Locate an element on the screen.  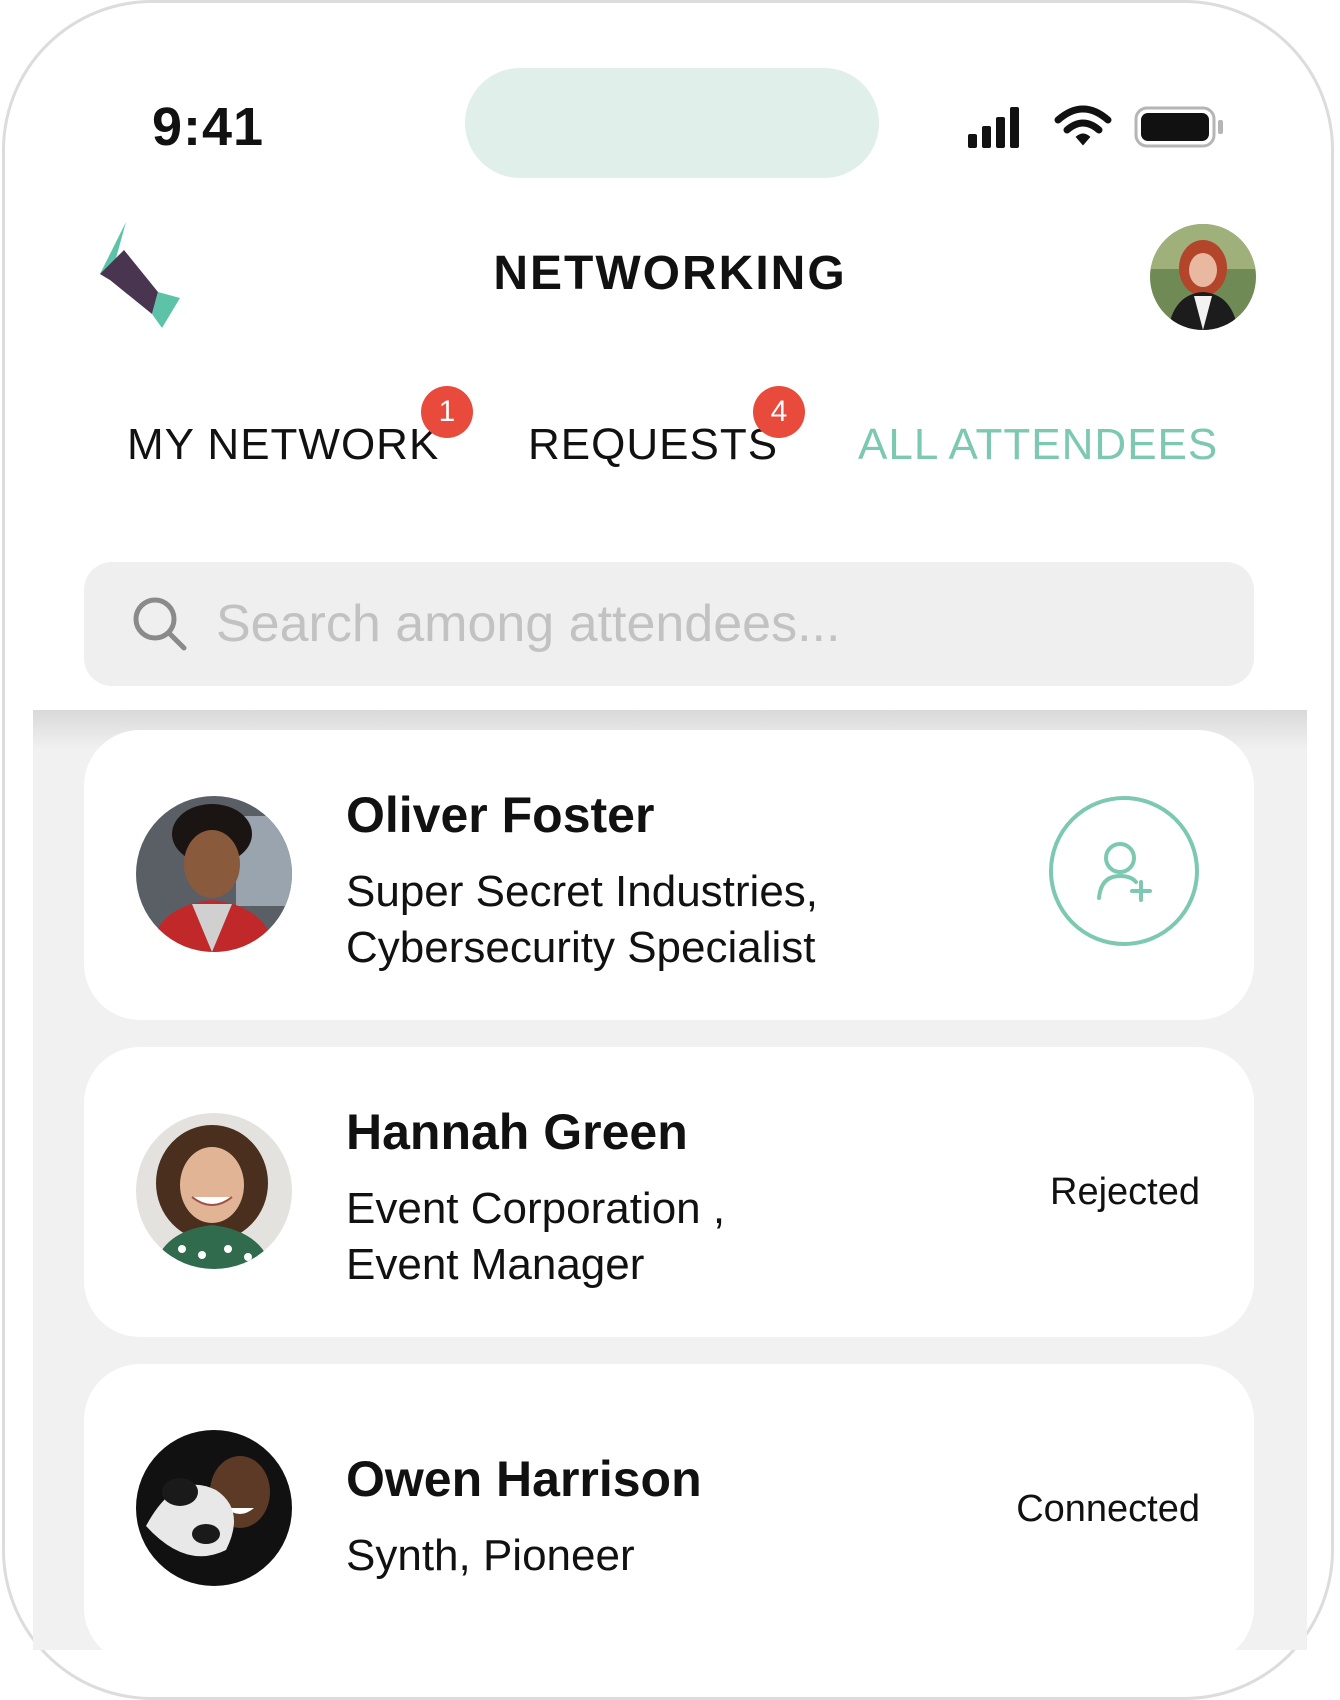
attendee-name: Hannah Green is located at coordinates (517, 1132).